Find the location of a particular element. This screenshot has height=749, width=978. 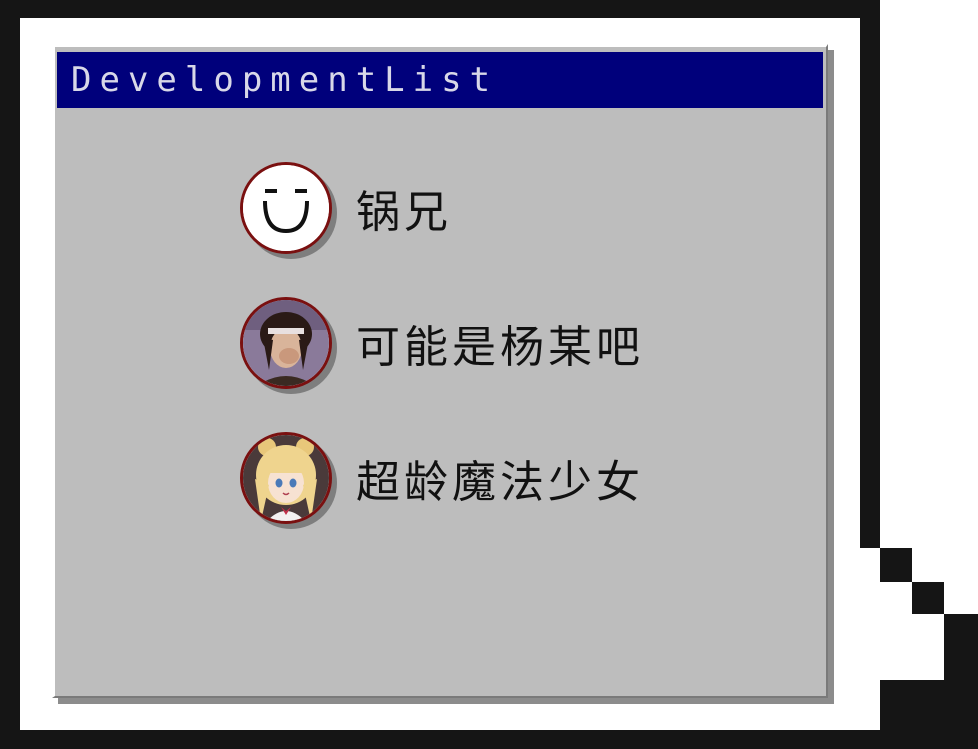

developer-item: 超龄魔法少女 is located at coordinates (478, 480).